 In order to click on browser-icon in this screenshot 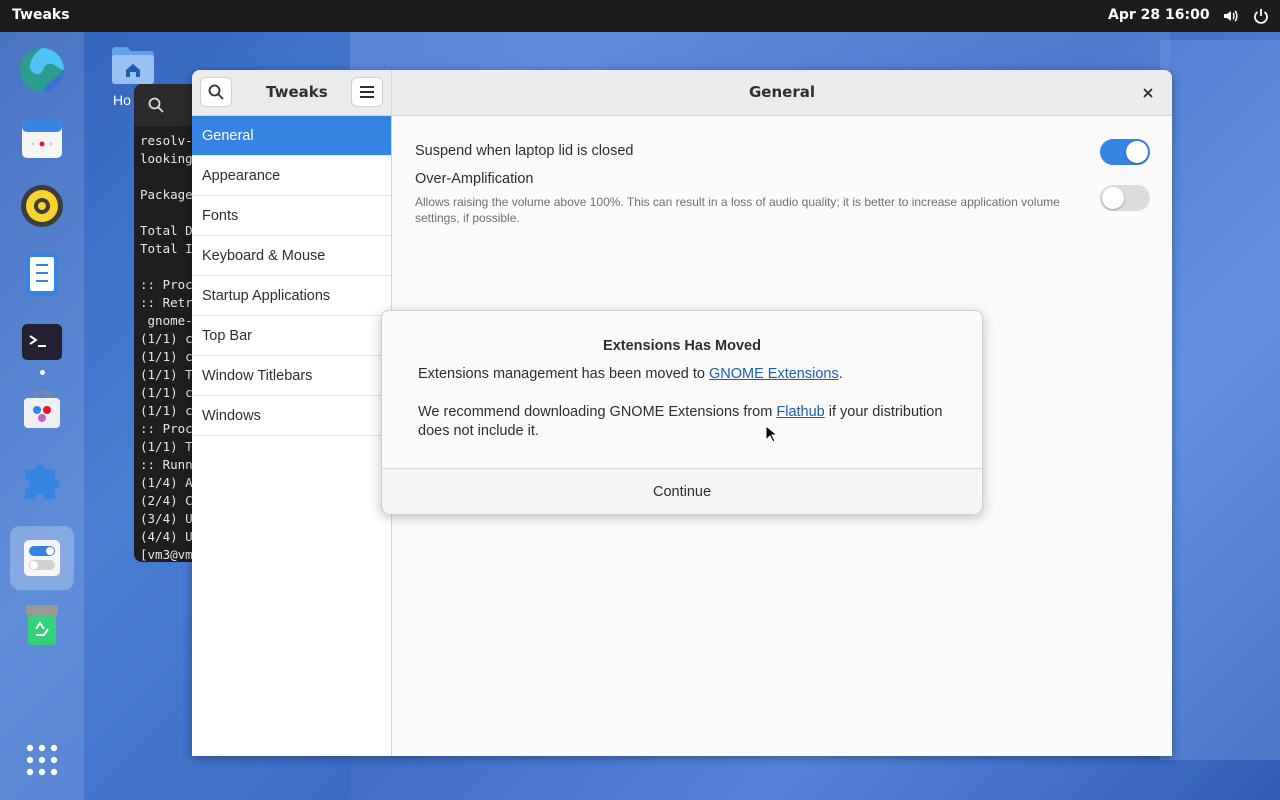, I will do `click(42, 70)`.